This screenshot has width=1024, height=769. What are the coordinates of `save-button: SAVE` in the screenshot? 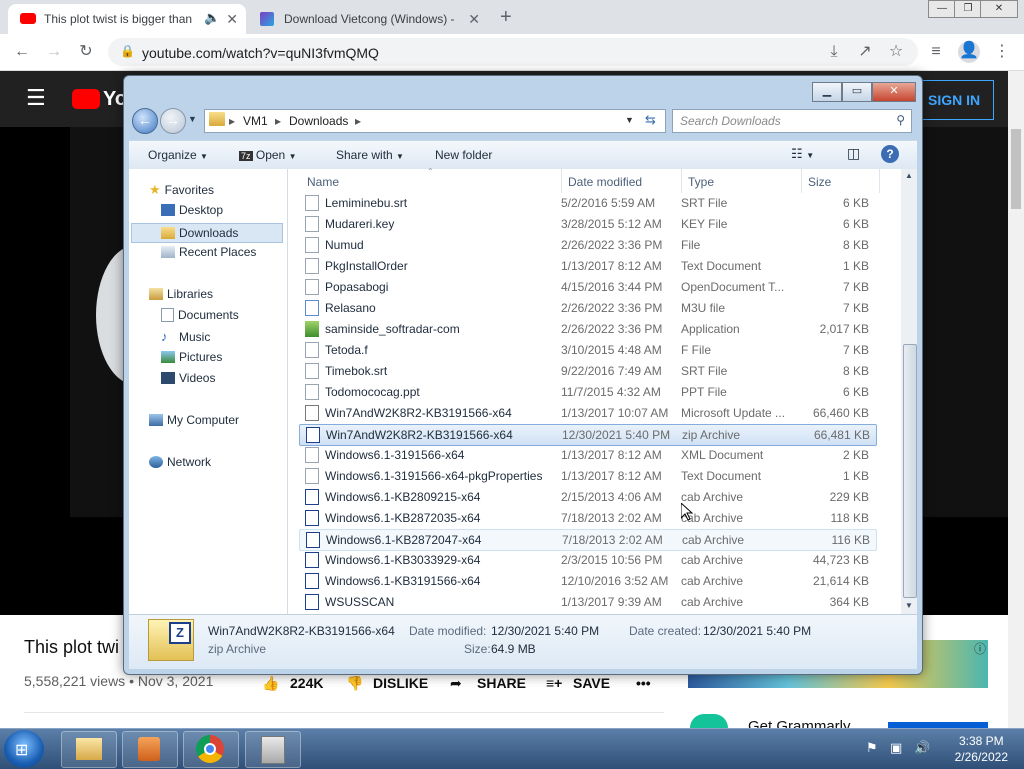 It's located at (591, 683).